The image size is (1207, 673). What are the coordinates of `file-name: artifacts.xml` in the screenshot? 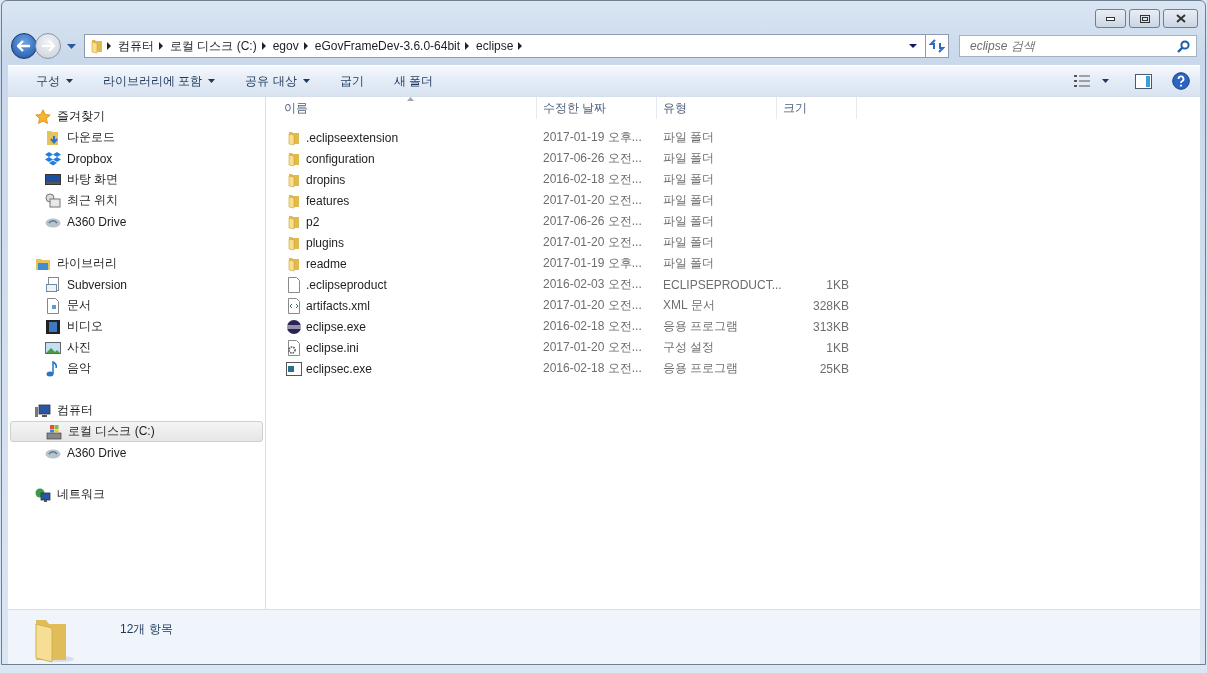 It's located at (338, 305).